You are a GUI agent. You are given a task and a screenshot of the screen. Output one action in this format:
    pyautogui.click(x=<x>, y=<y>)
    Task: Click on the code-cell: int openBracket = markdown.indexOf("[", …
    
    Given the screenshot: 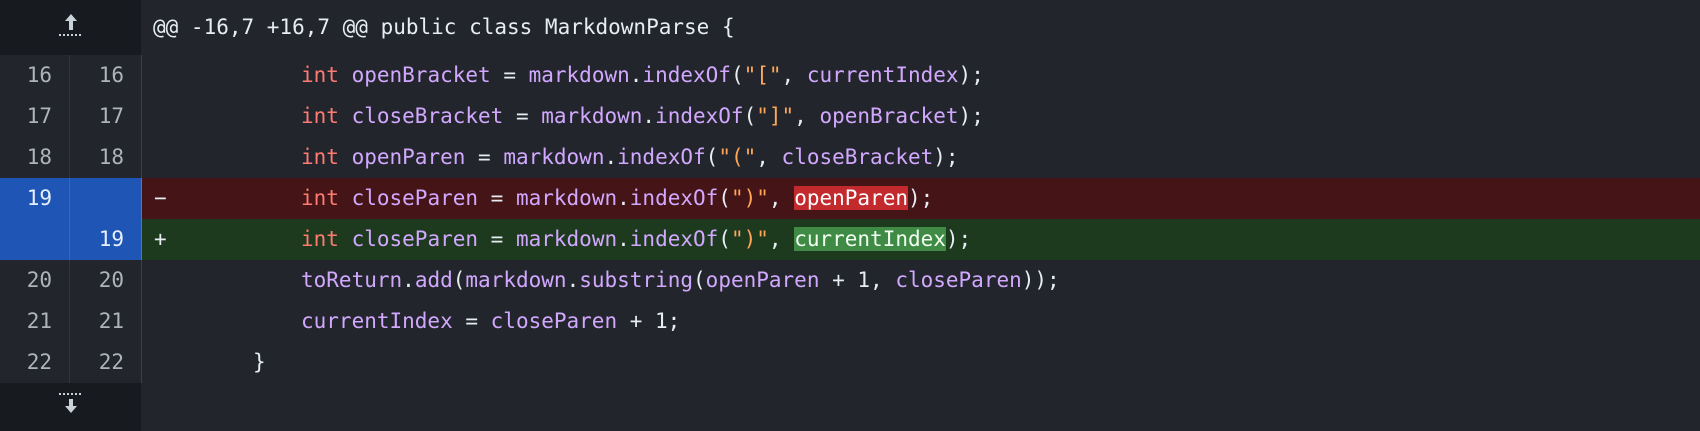 What is the action you would take?
    pyautogui.click(x=921, y=75)
    